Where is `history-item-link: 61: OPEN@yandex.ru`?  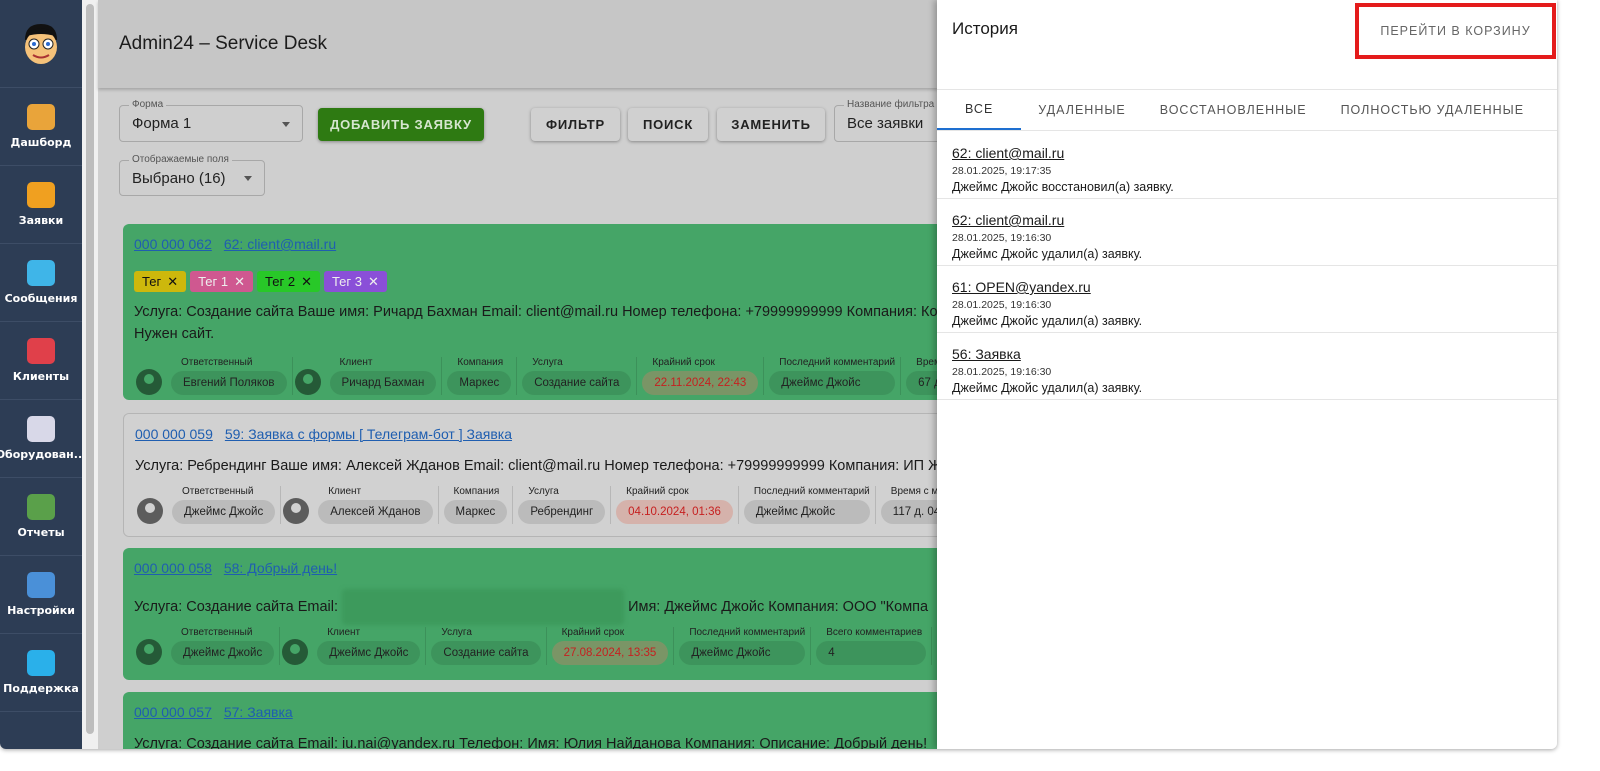 history-item-link: 61: OPEN@yandex.ru is located at coordinates (1247, 287).